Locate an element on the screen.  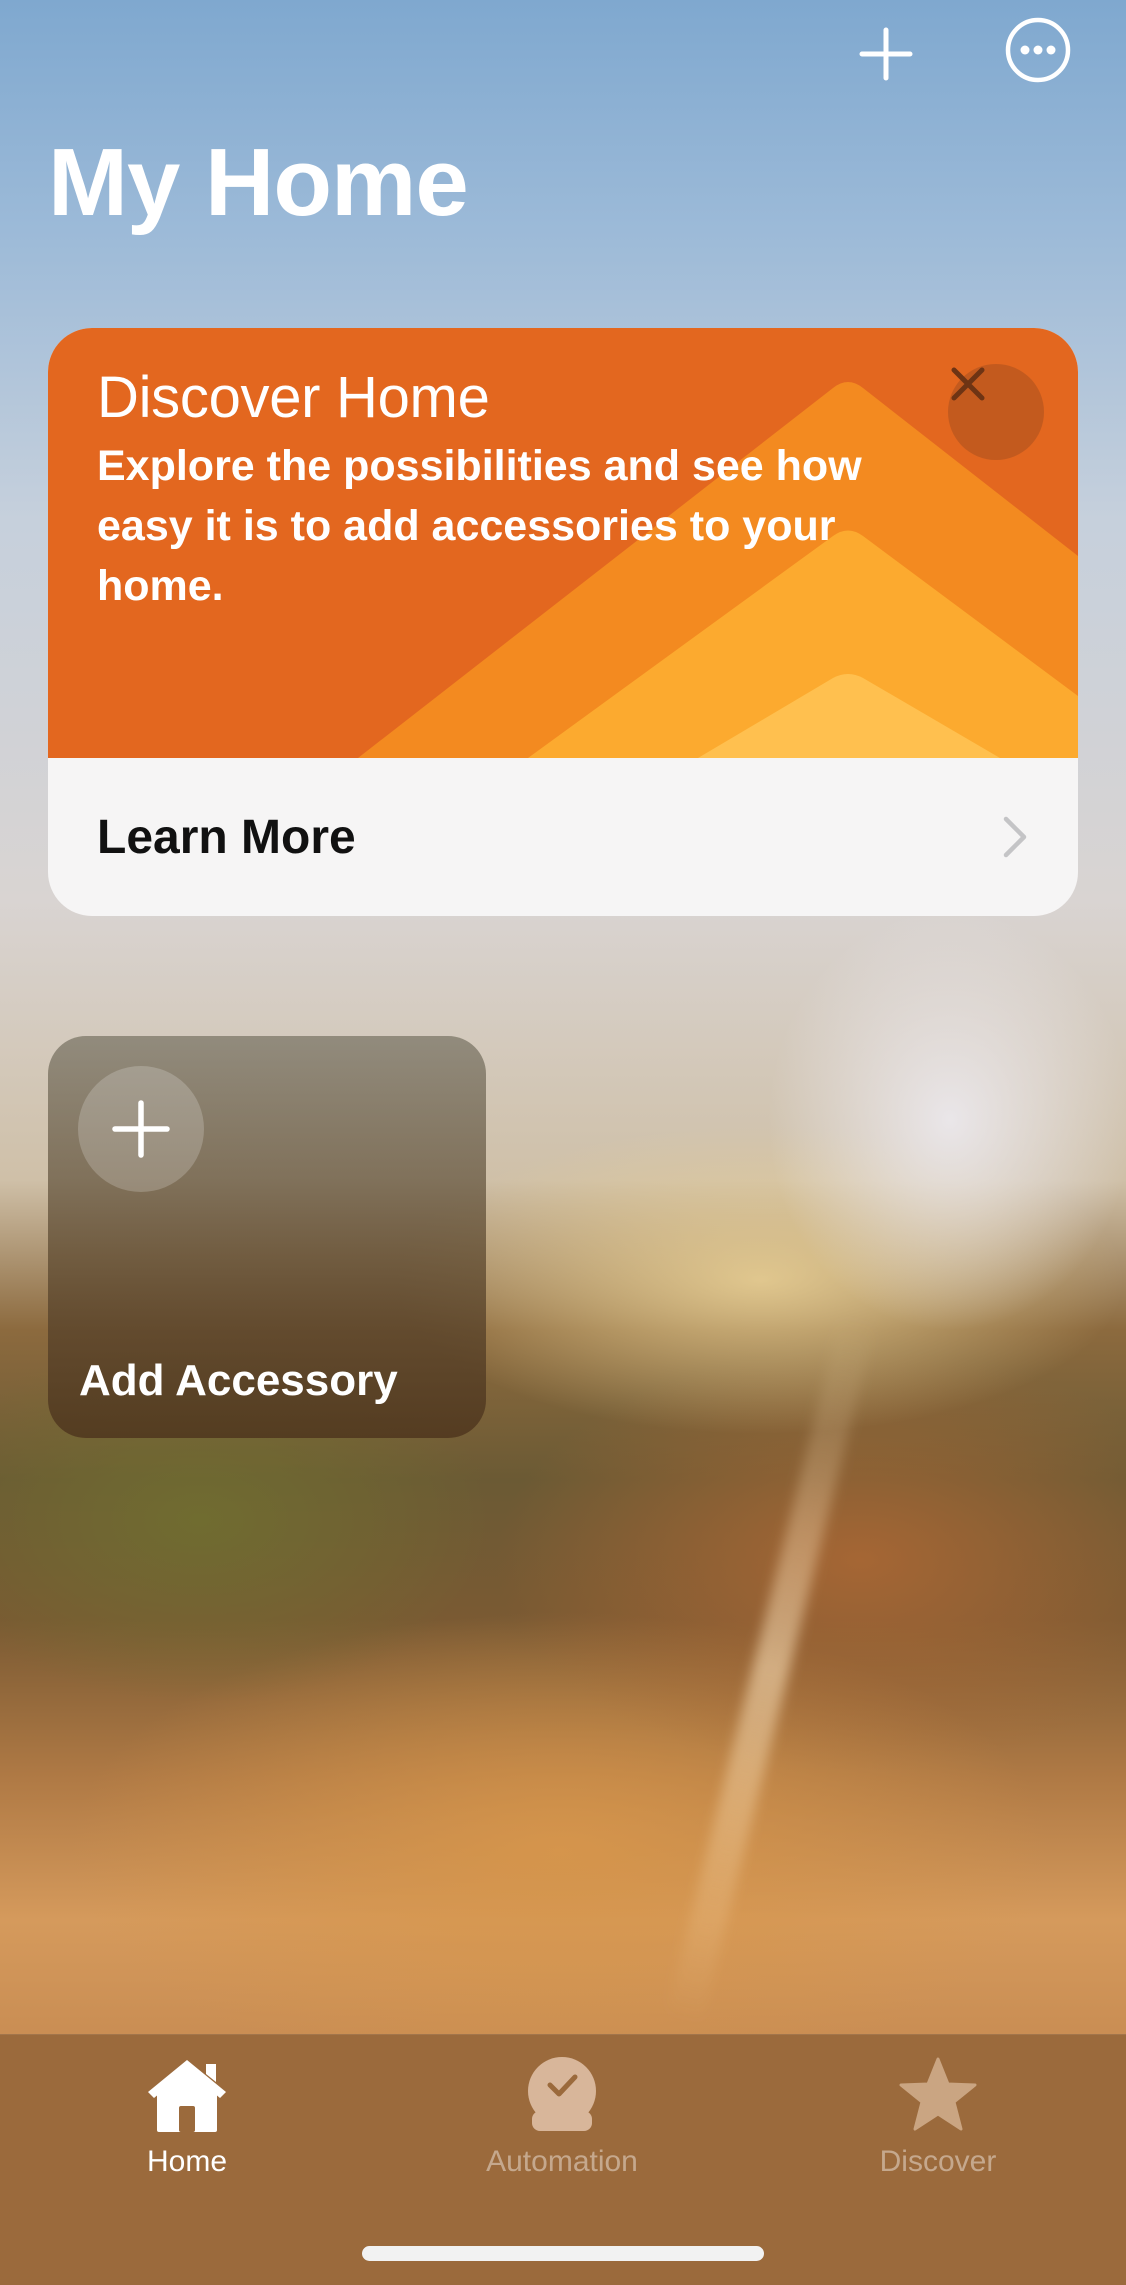
card-heading: Discover Home is located at coordinates (293, 397).